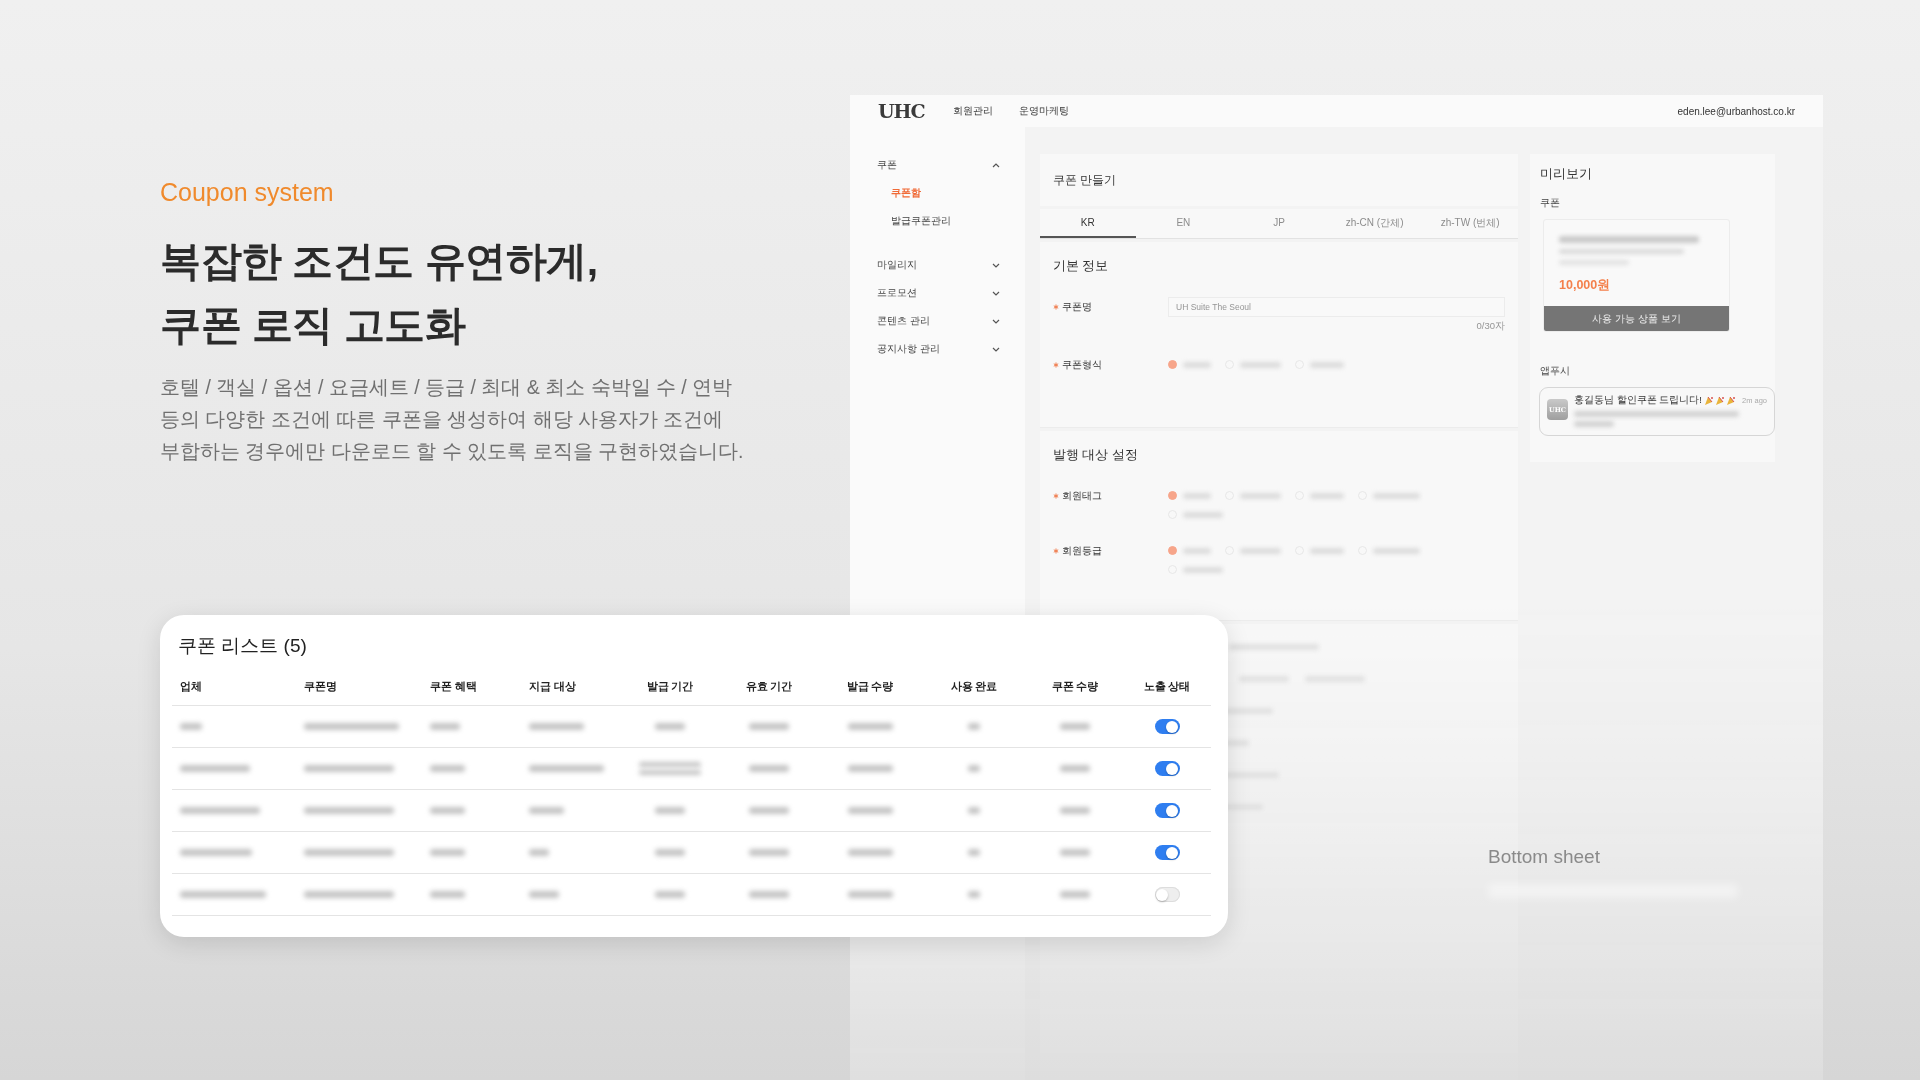 Image resolution: width=1920 pixels, height=1080 pixels. I want to click on panel-title: 미리보기, so click(1566, 174).